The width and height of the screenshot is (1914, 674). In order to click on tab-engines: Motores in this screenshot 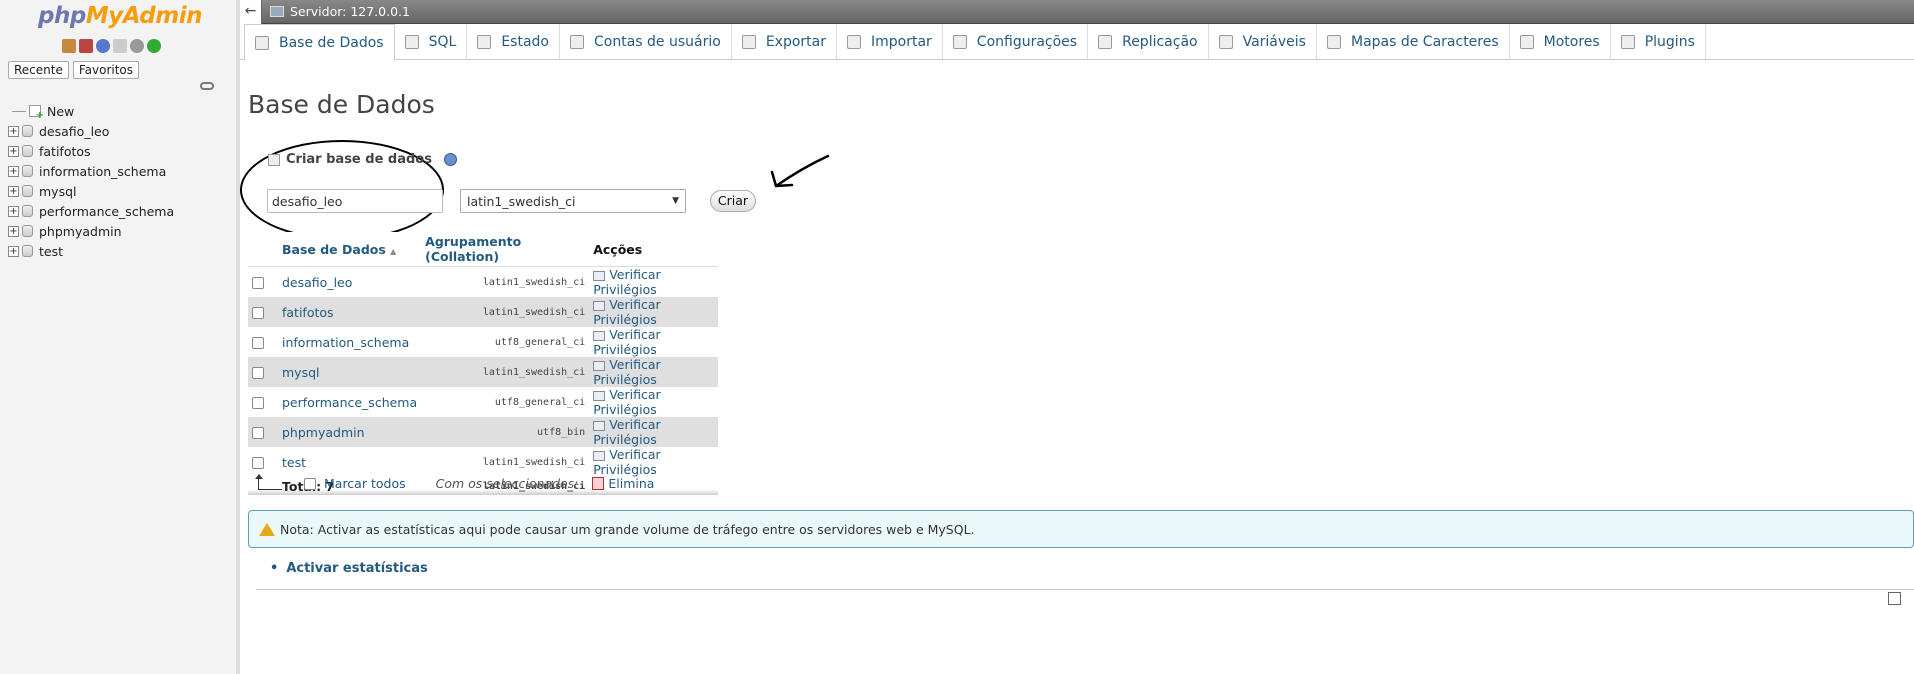, I will do `click(1560, 41)`.